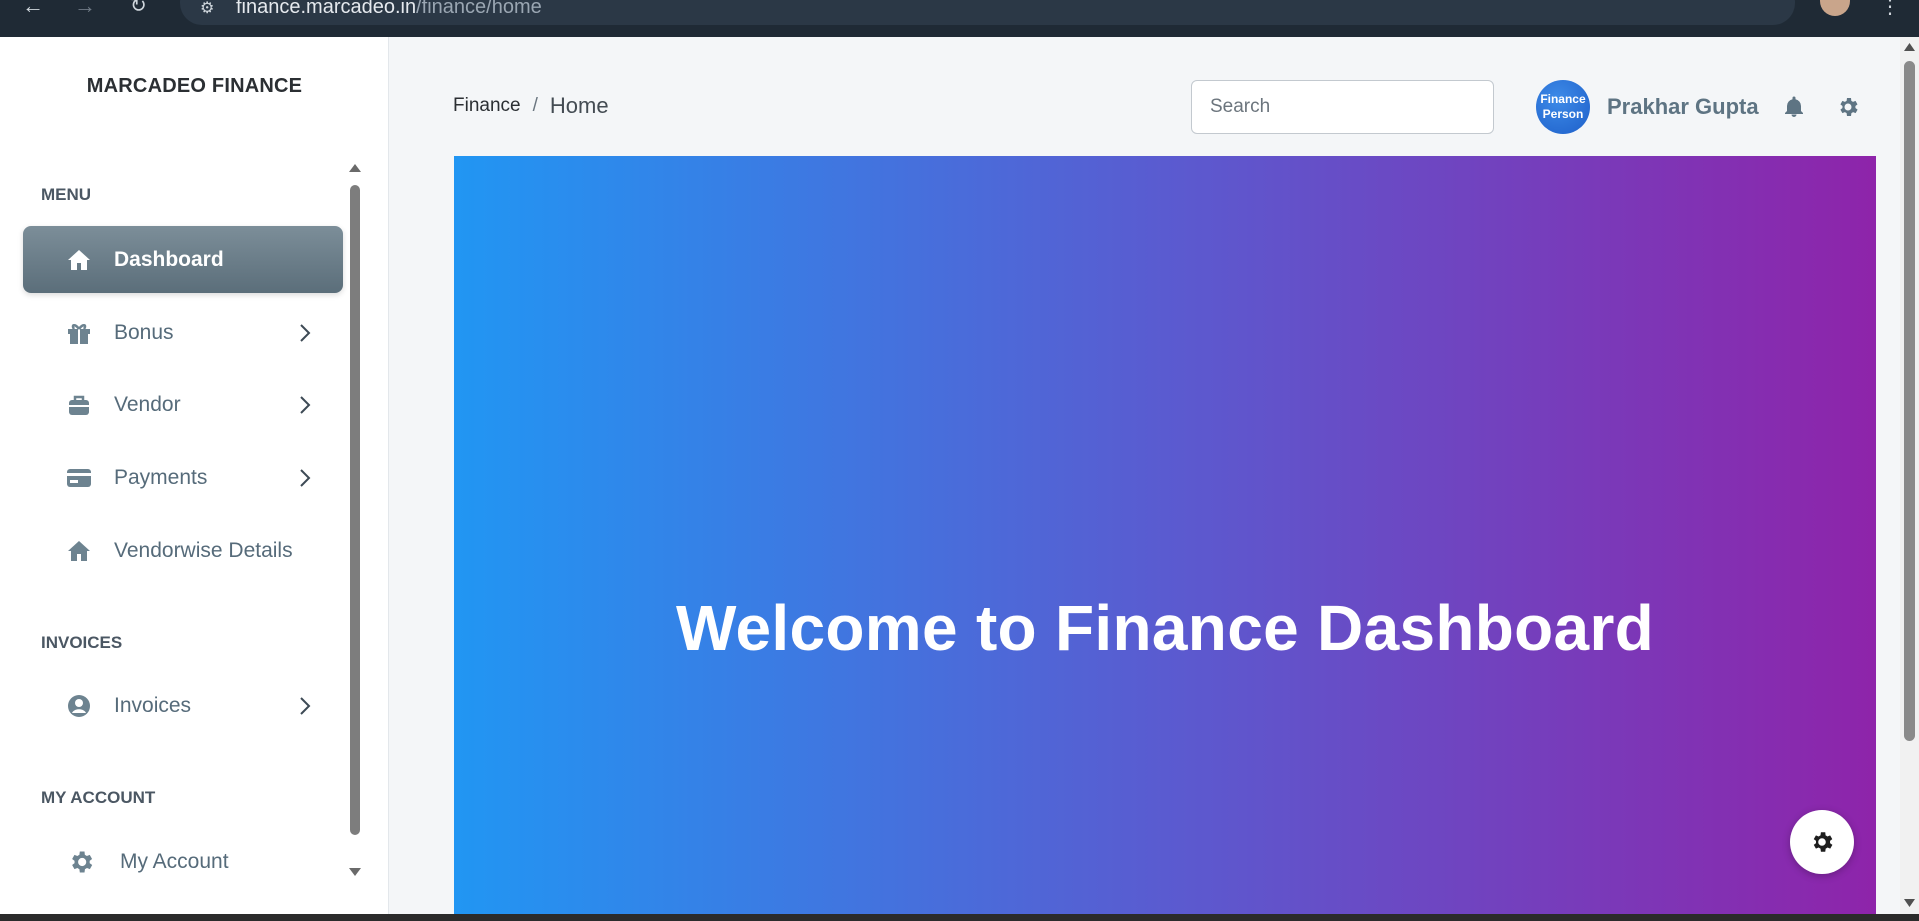 The width and height of the screenshot is (1919, 921). I want to click on section-title-menu: MENU, so click(66, 194).